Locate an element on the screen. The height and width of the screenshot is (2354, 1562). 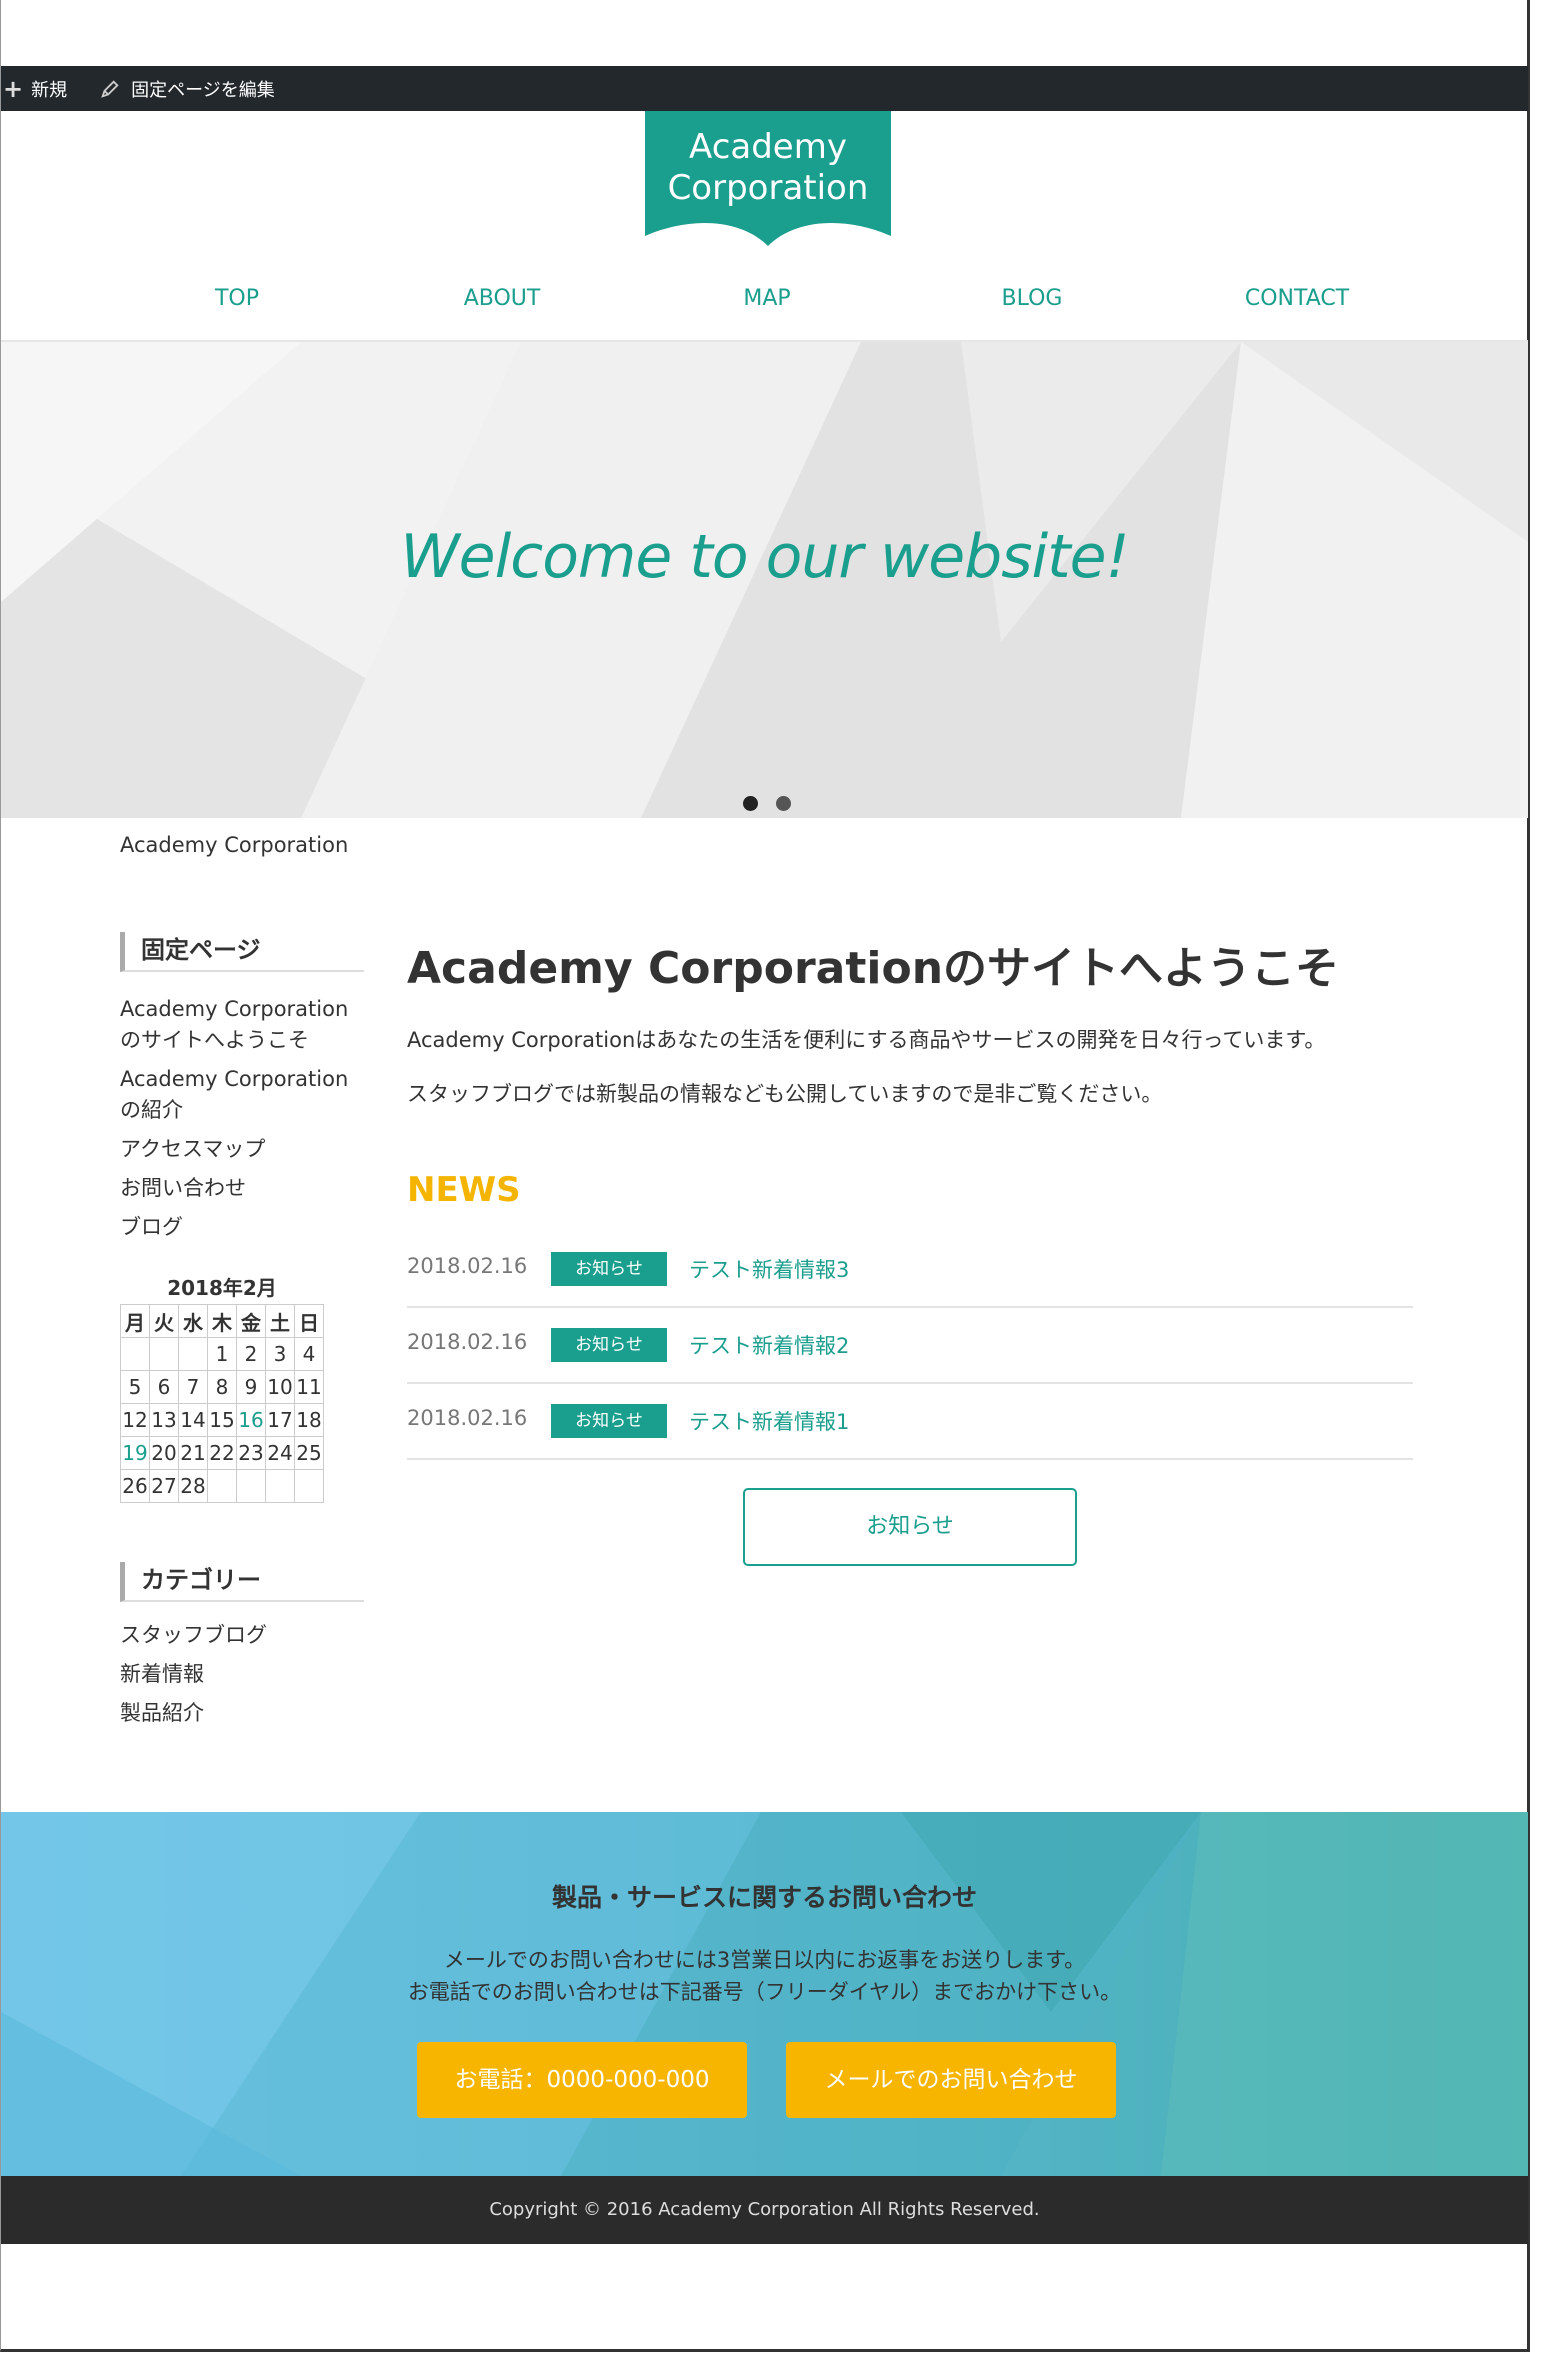
sidebar-category-news: 新着情報 is located at coordinates (162, 1674).